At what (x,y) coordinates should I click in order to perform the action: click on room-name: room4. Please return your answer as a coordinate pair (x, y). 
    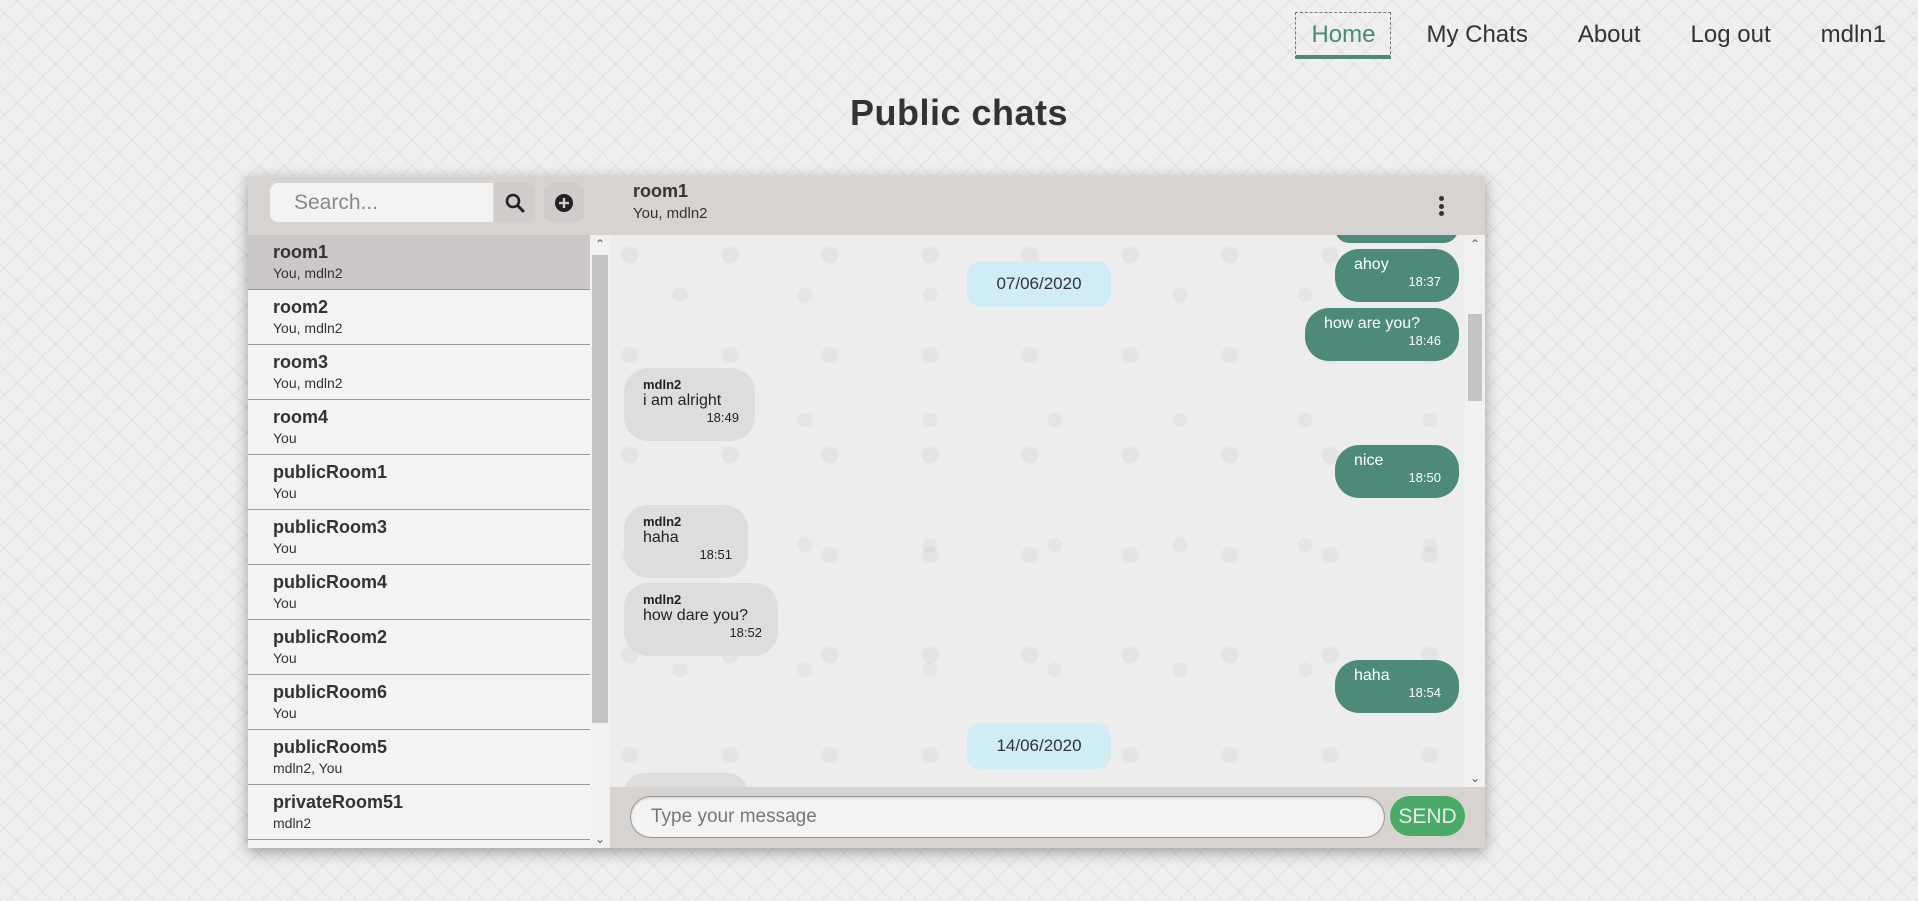
    Looking at the image, I should click on (301, 417).